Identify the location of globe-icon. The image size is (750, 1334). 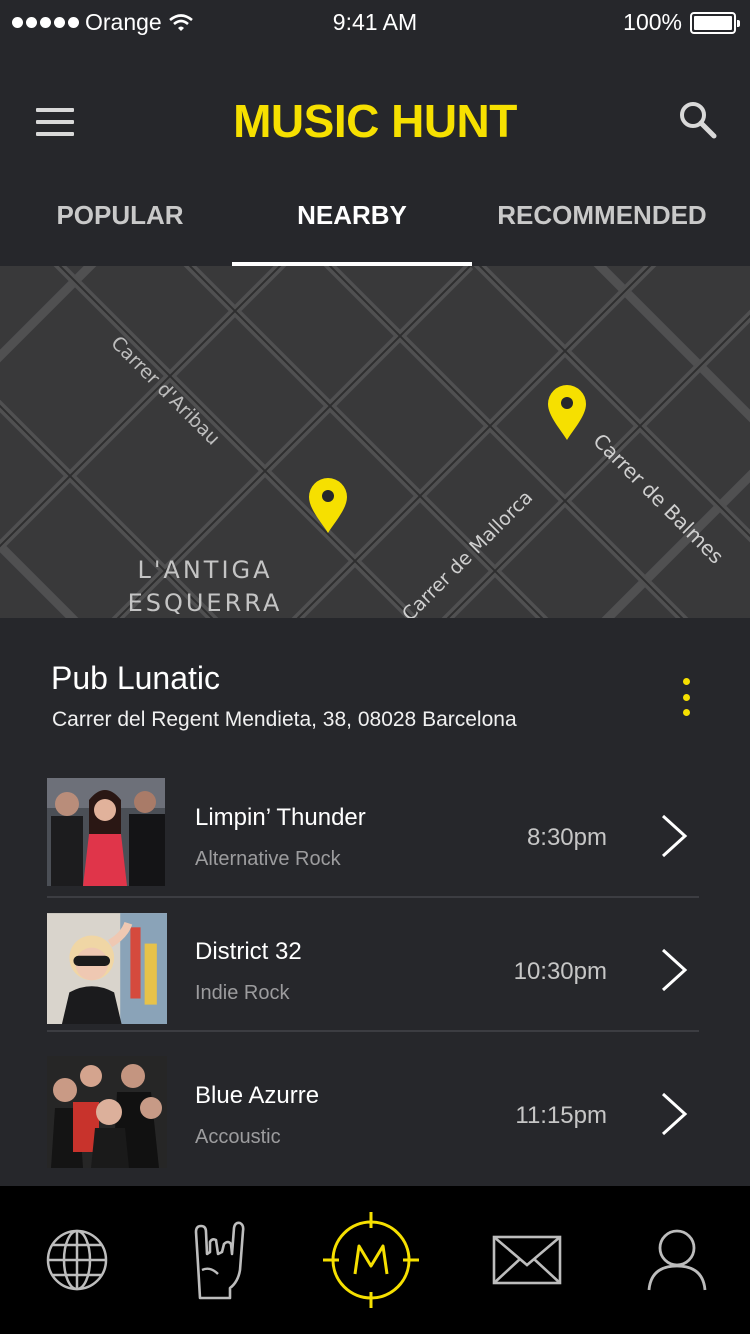
(77, 1260).